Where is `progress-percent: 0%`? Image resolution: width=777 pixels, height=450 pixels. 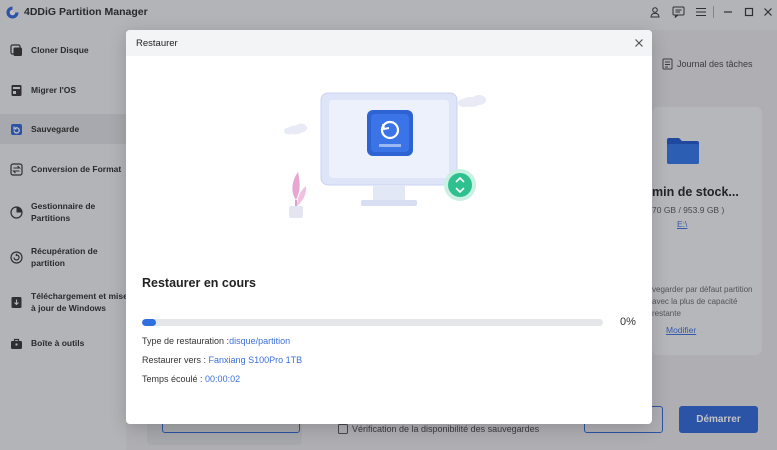
progress-percent: 0% is located at coordinates (628, 322).